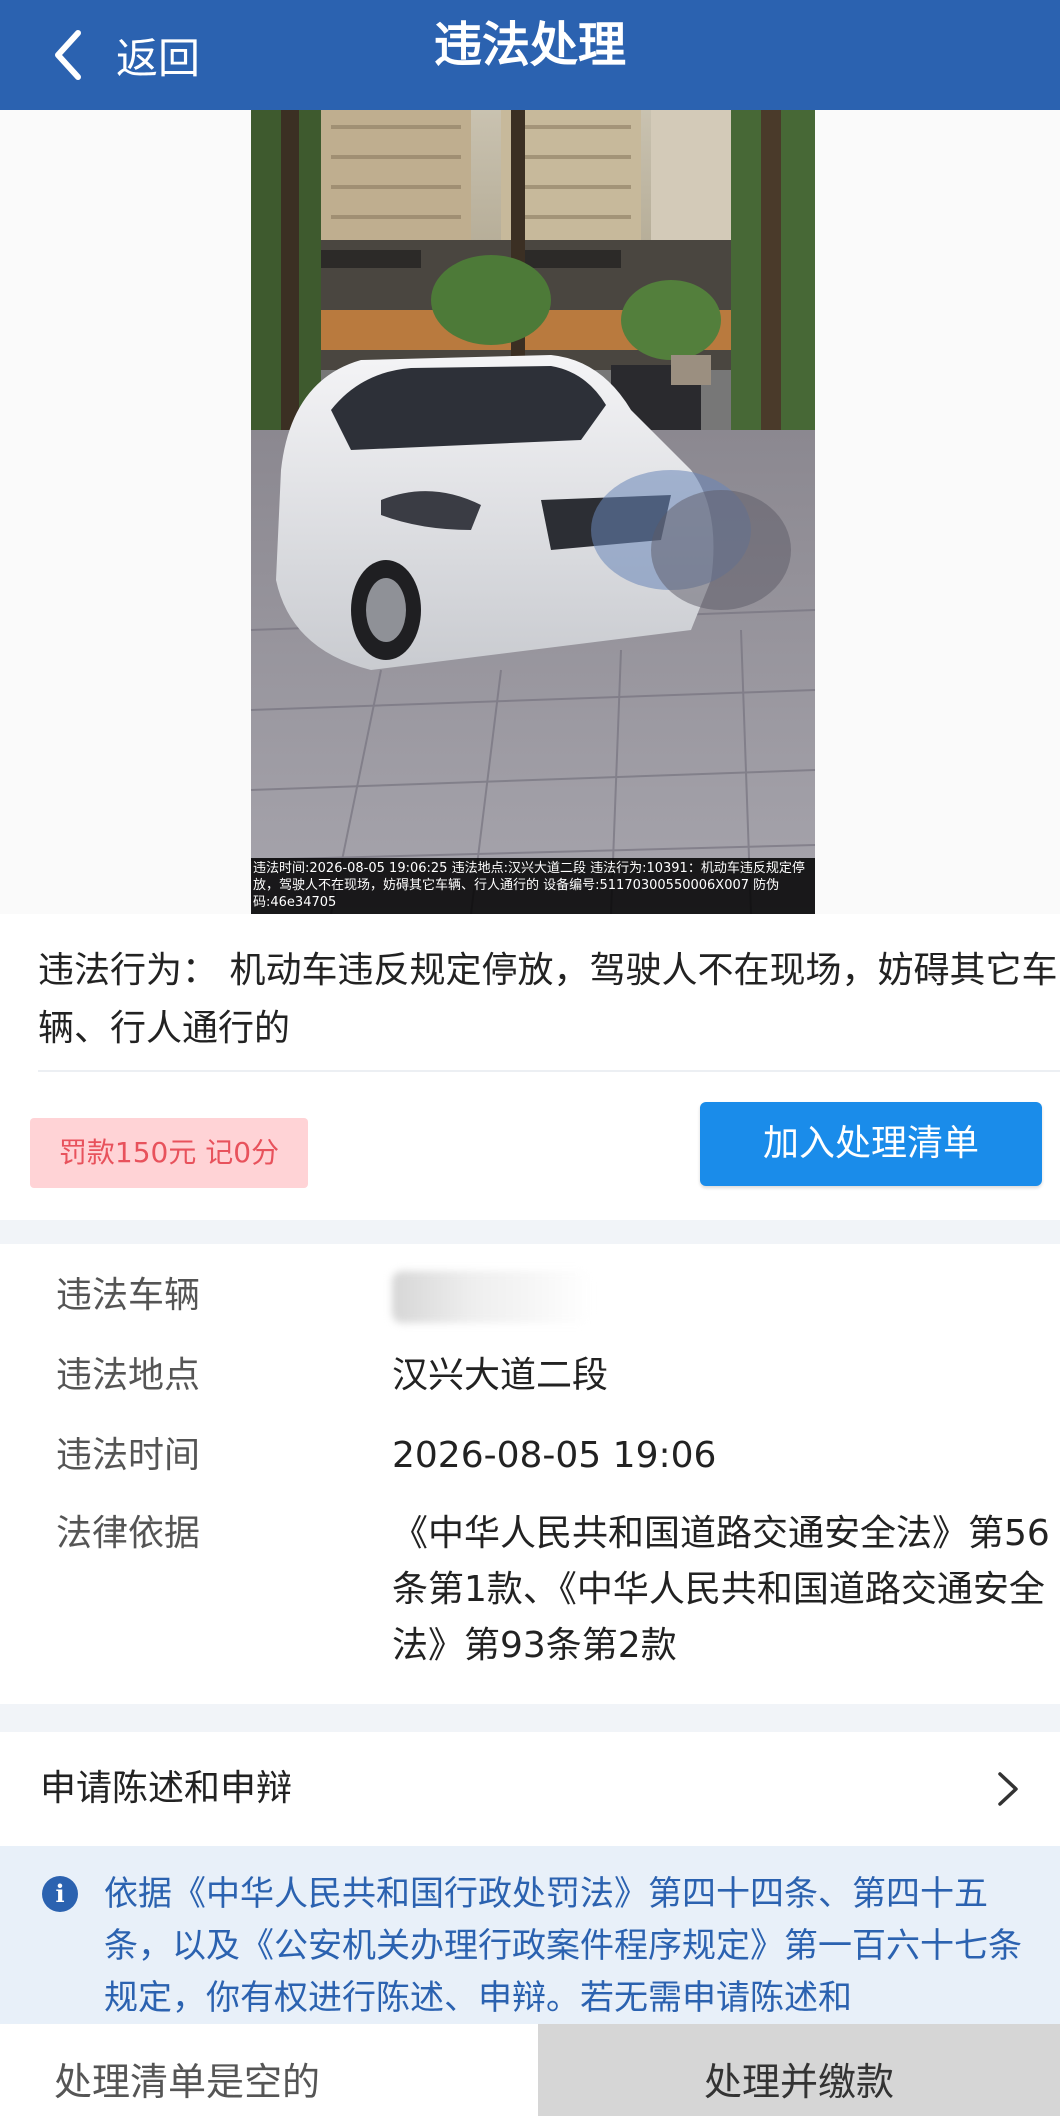  Describe the element at coordinates (166, 1788) in the screenshot. I see `statement-label: 申请陈述和申辩` at that location.